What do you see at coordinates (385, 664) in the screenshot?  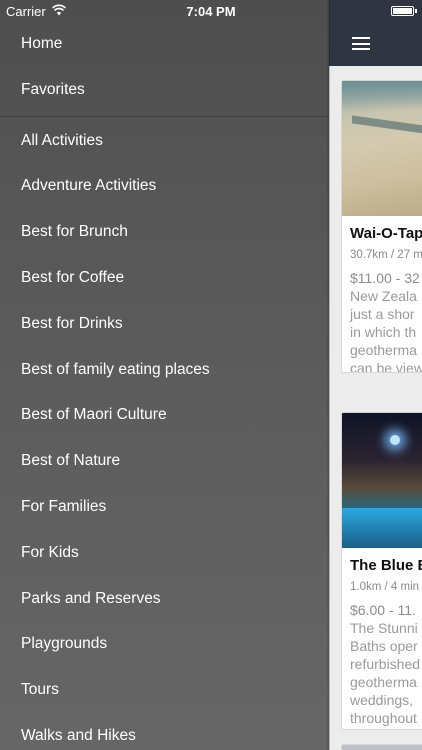 I see `description-line: refurbished` at bounding box center [385, 664].